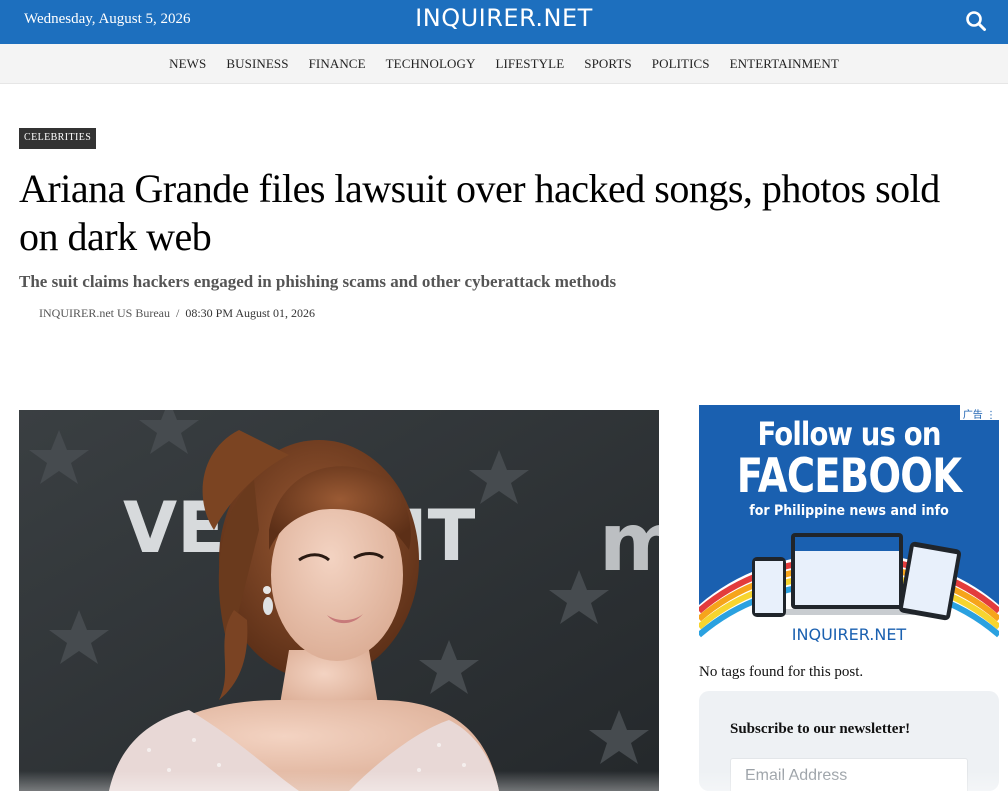  I want to click on nav-item-sports: SPORTS, so click(608, 64).